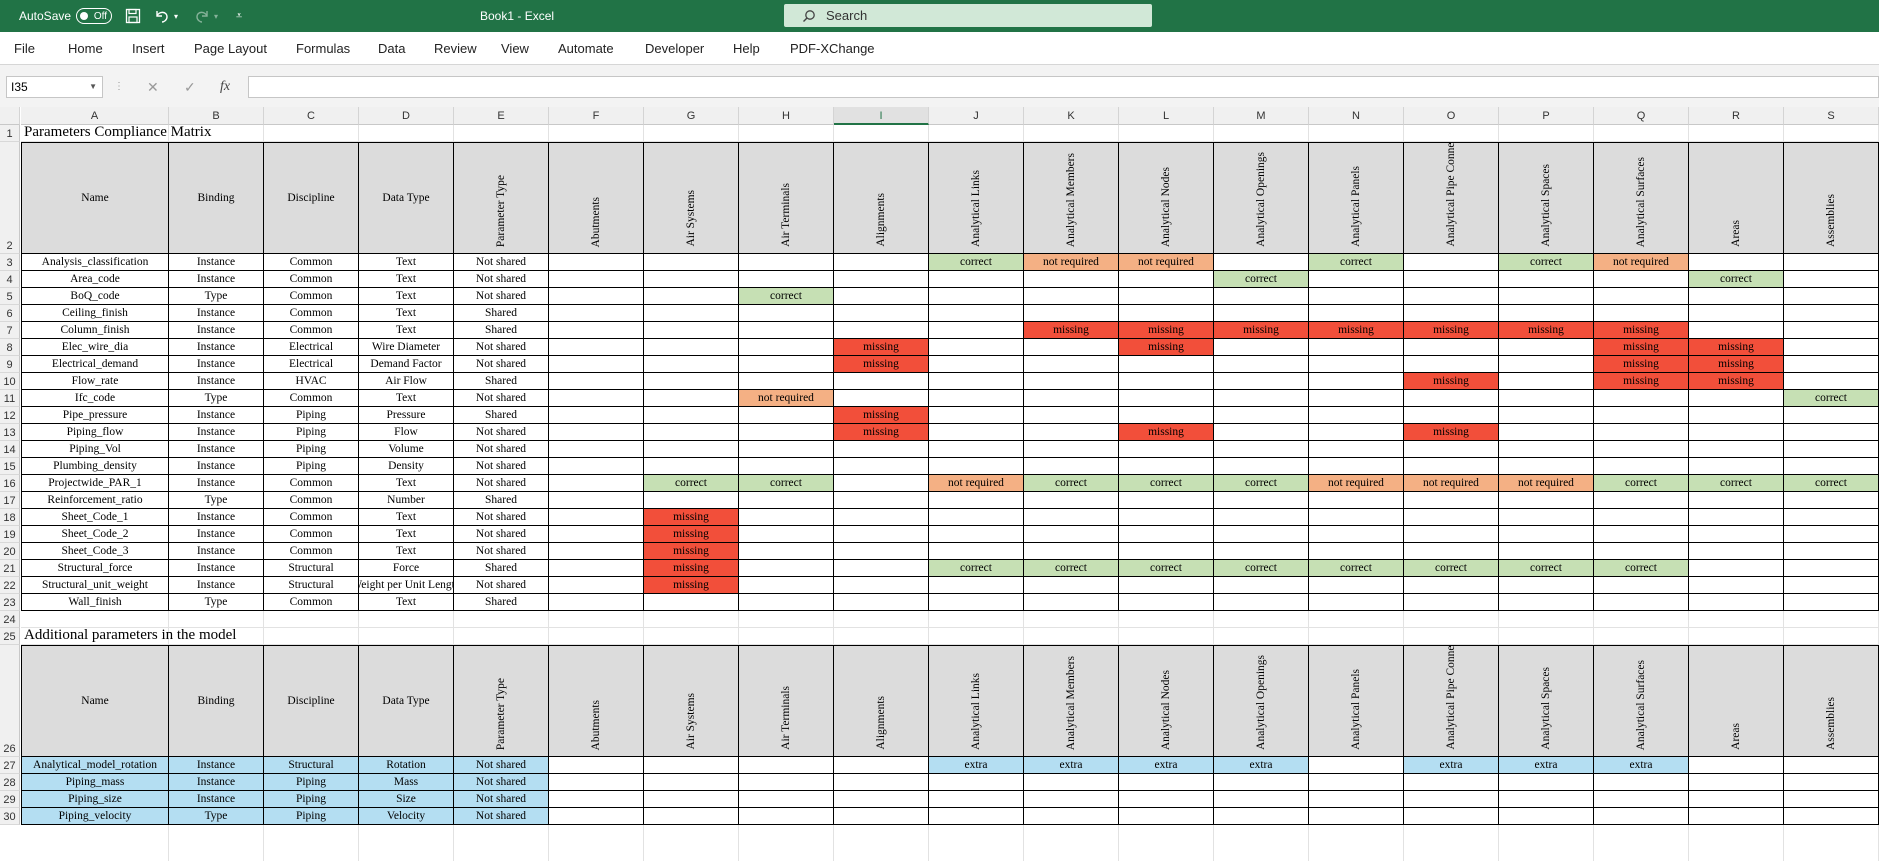  Describe the element at coordinates (1451, 765) in the screenshot. I see `matrix2-status-cell: extra` at that location.